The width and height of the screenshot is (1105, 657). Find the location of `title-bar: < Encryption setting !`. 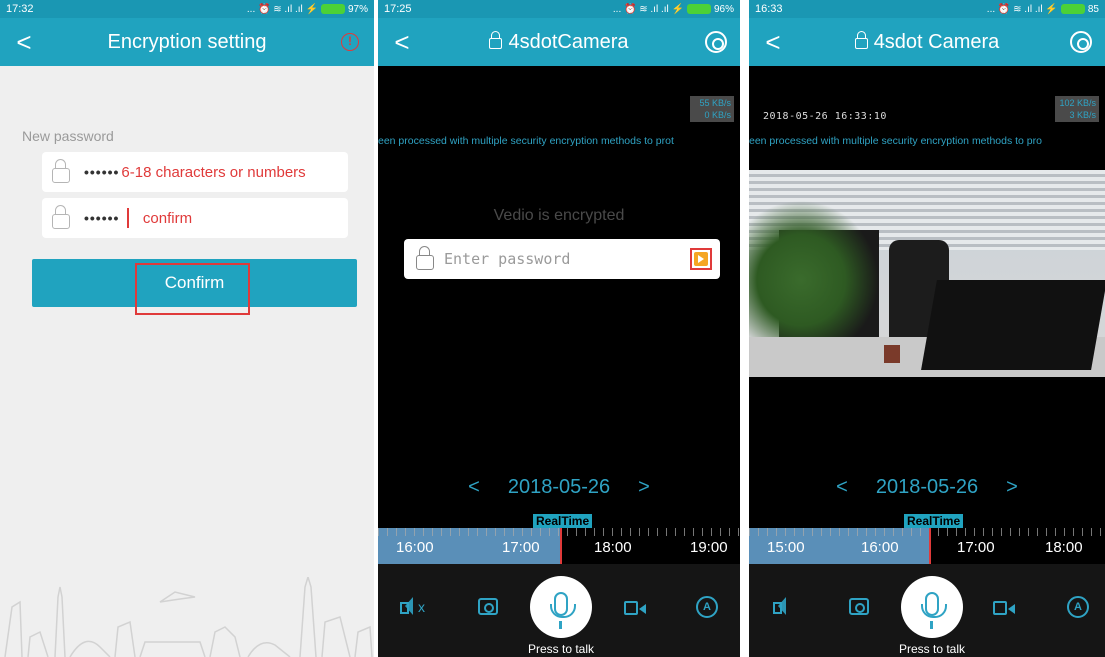

title-bar: < Encryption setting ! is located at coordinates (187, 42).